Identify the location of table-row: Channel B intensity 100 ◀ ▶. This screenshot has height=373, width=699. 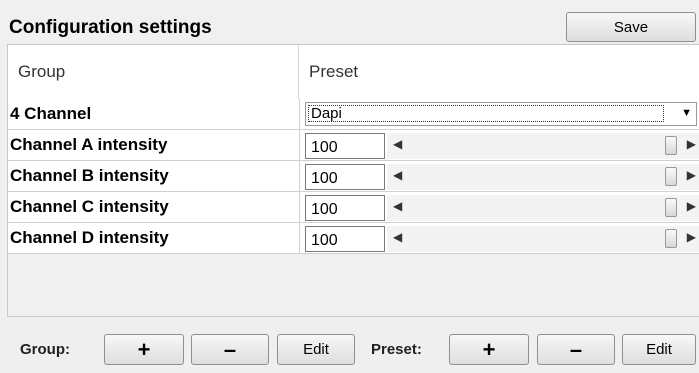
(353, 176).